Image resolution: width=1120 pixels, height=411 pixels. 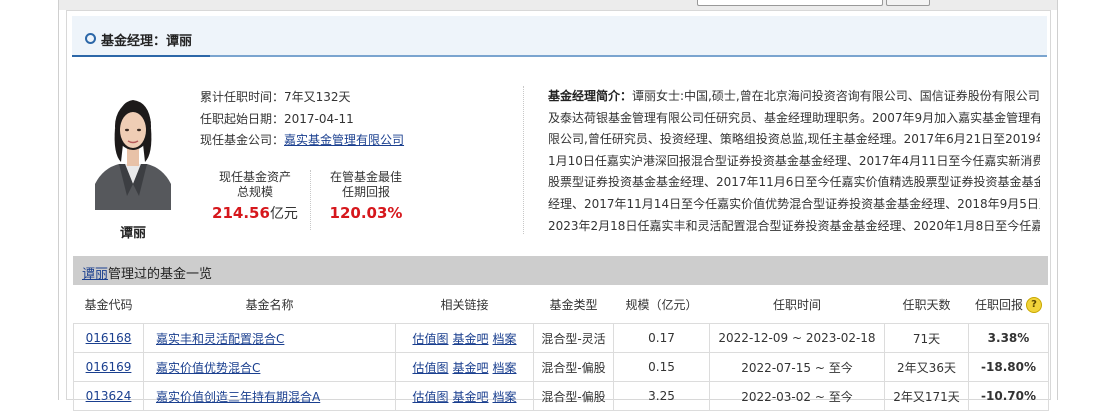 What do you see at coordinates (254, 177) in the screenshot?
I see `total-assets-label-1: 现任基金资产` at bounding box center [254, 177].